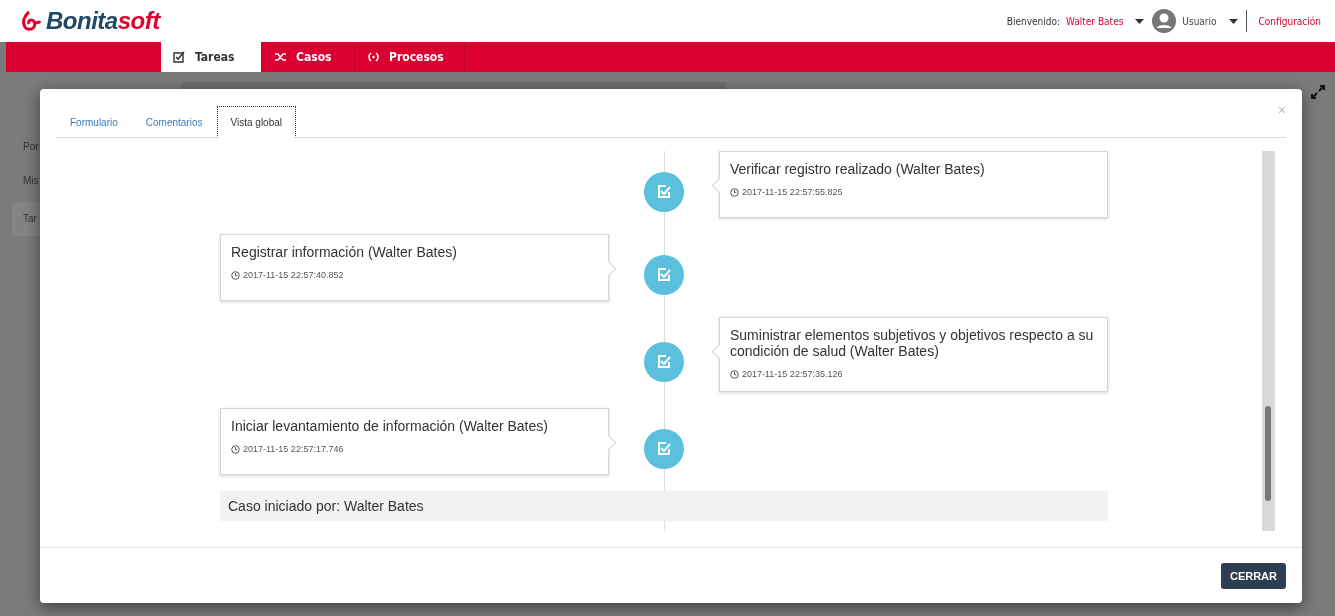  Describe the element at coordinates (1318, 92) in the screenshot. I see `expand-icon` at that location.